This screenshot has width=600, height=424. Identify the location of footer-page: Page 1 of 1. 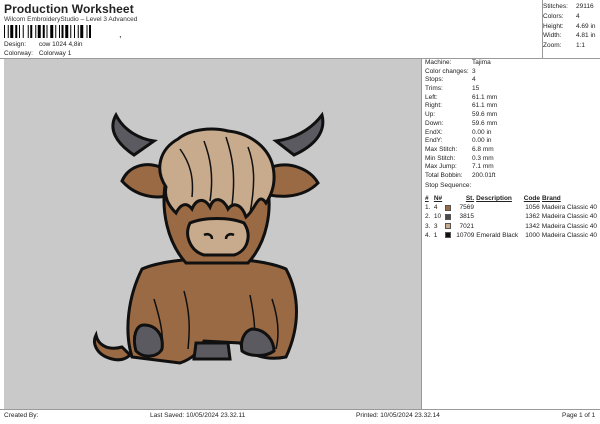
(579, 415).